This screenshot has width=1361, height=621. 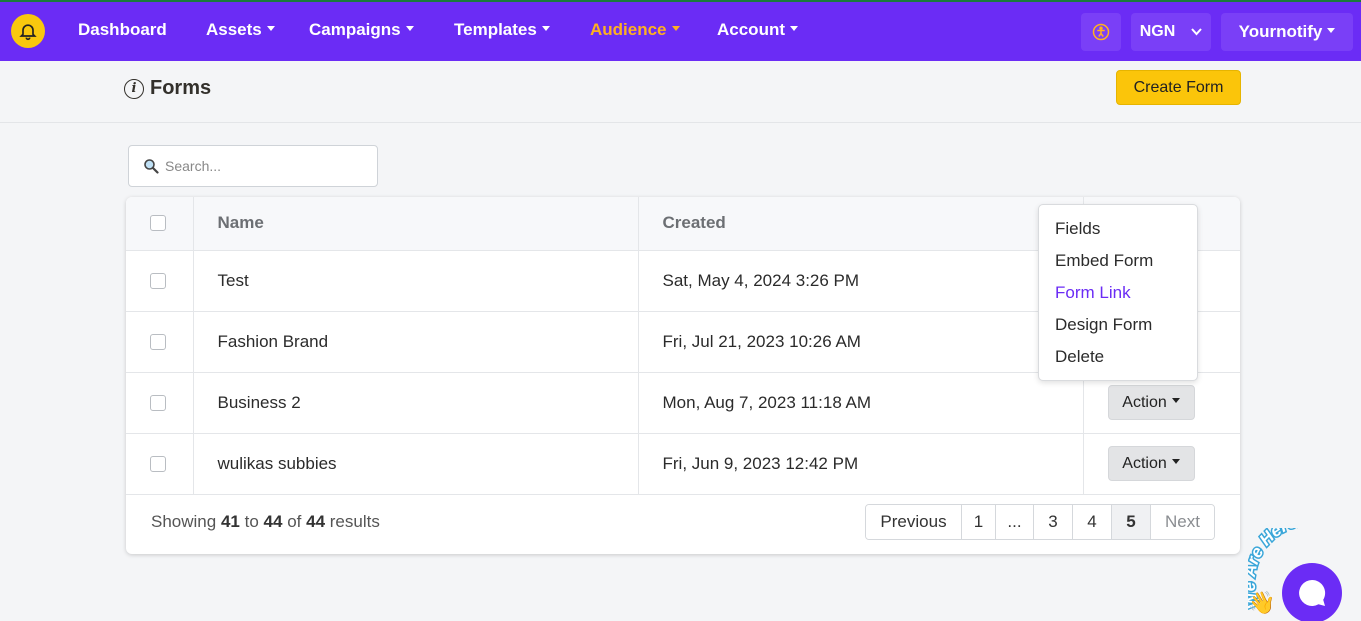 I want to click on results-to: 44, so click(x=273, y=521).